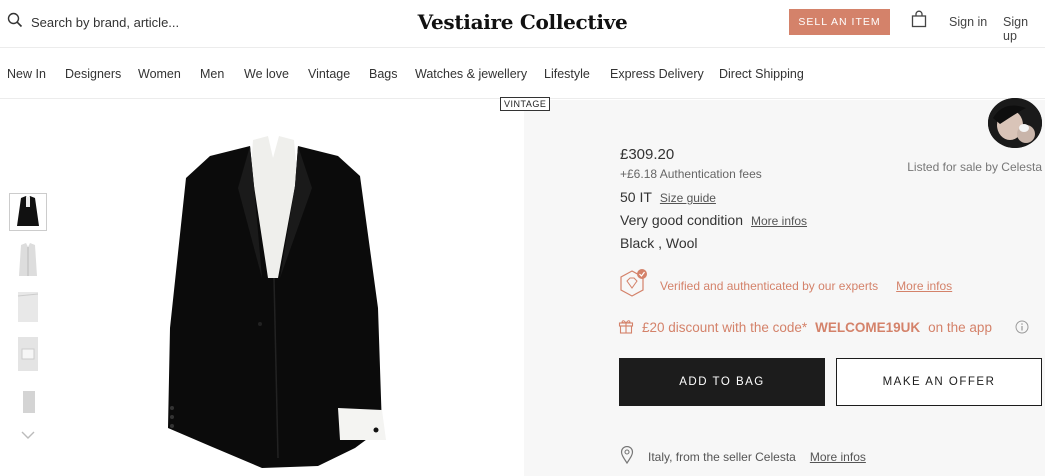 The height and width of the screenshot is (476, 1045). I want to click on location-more-infos-link: More infos, so click(838, 457).